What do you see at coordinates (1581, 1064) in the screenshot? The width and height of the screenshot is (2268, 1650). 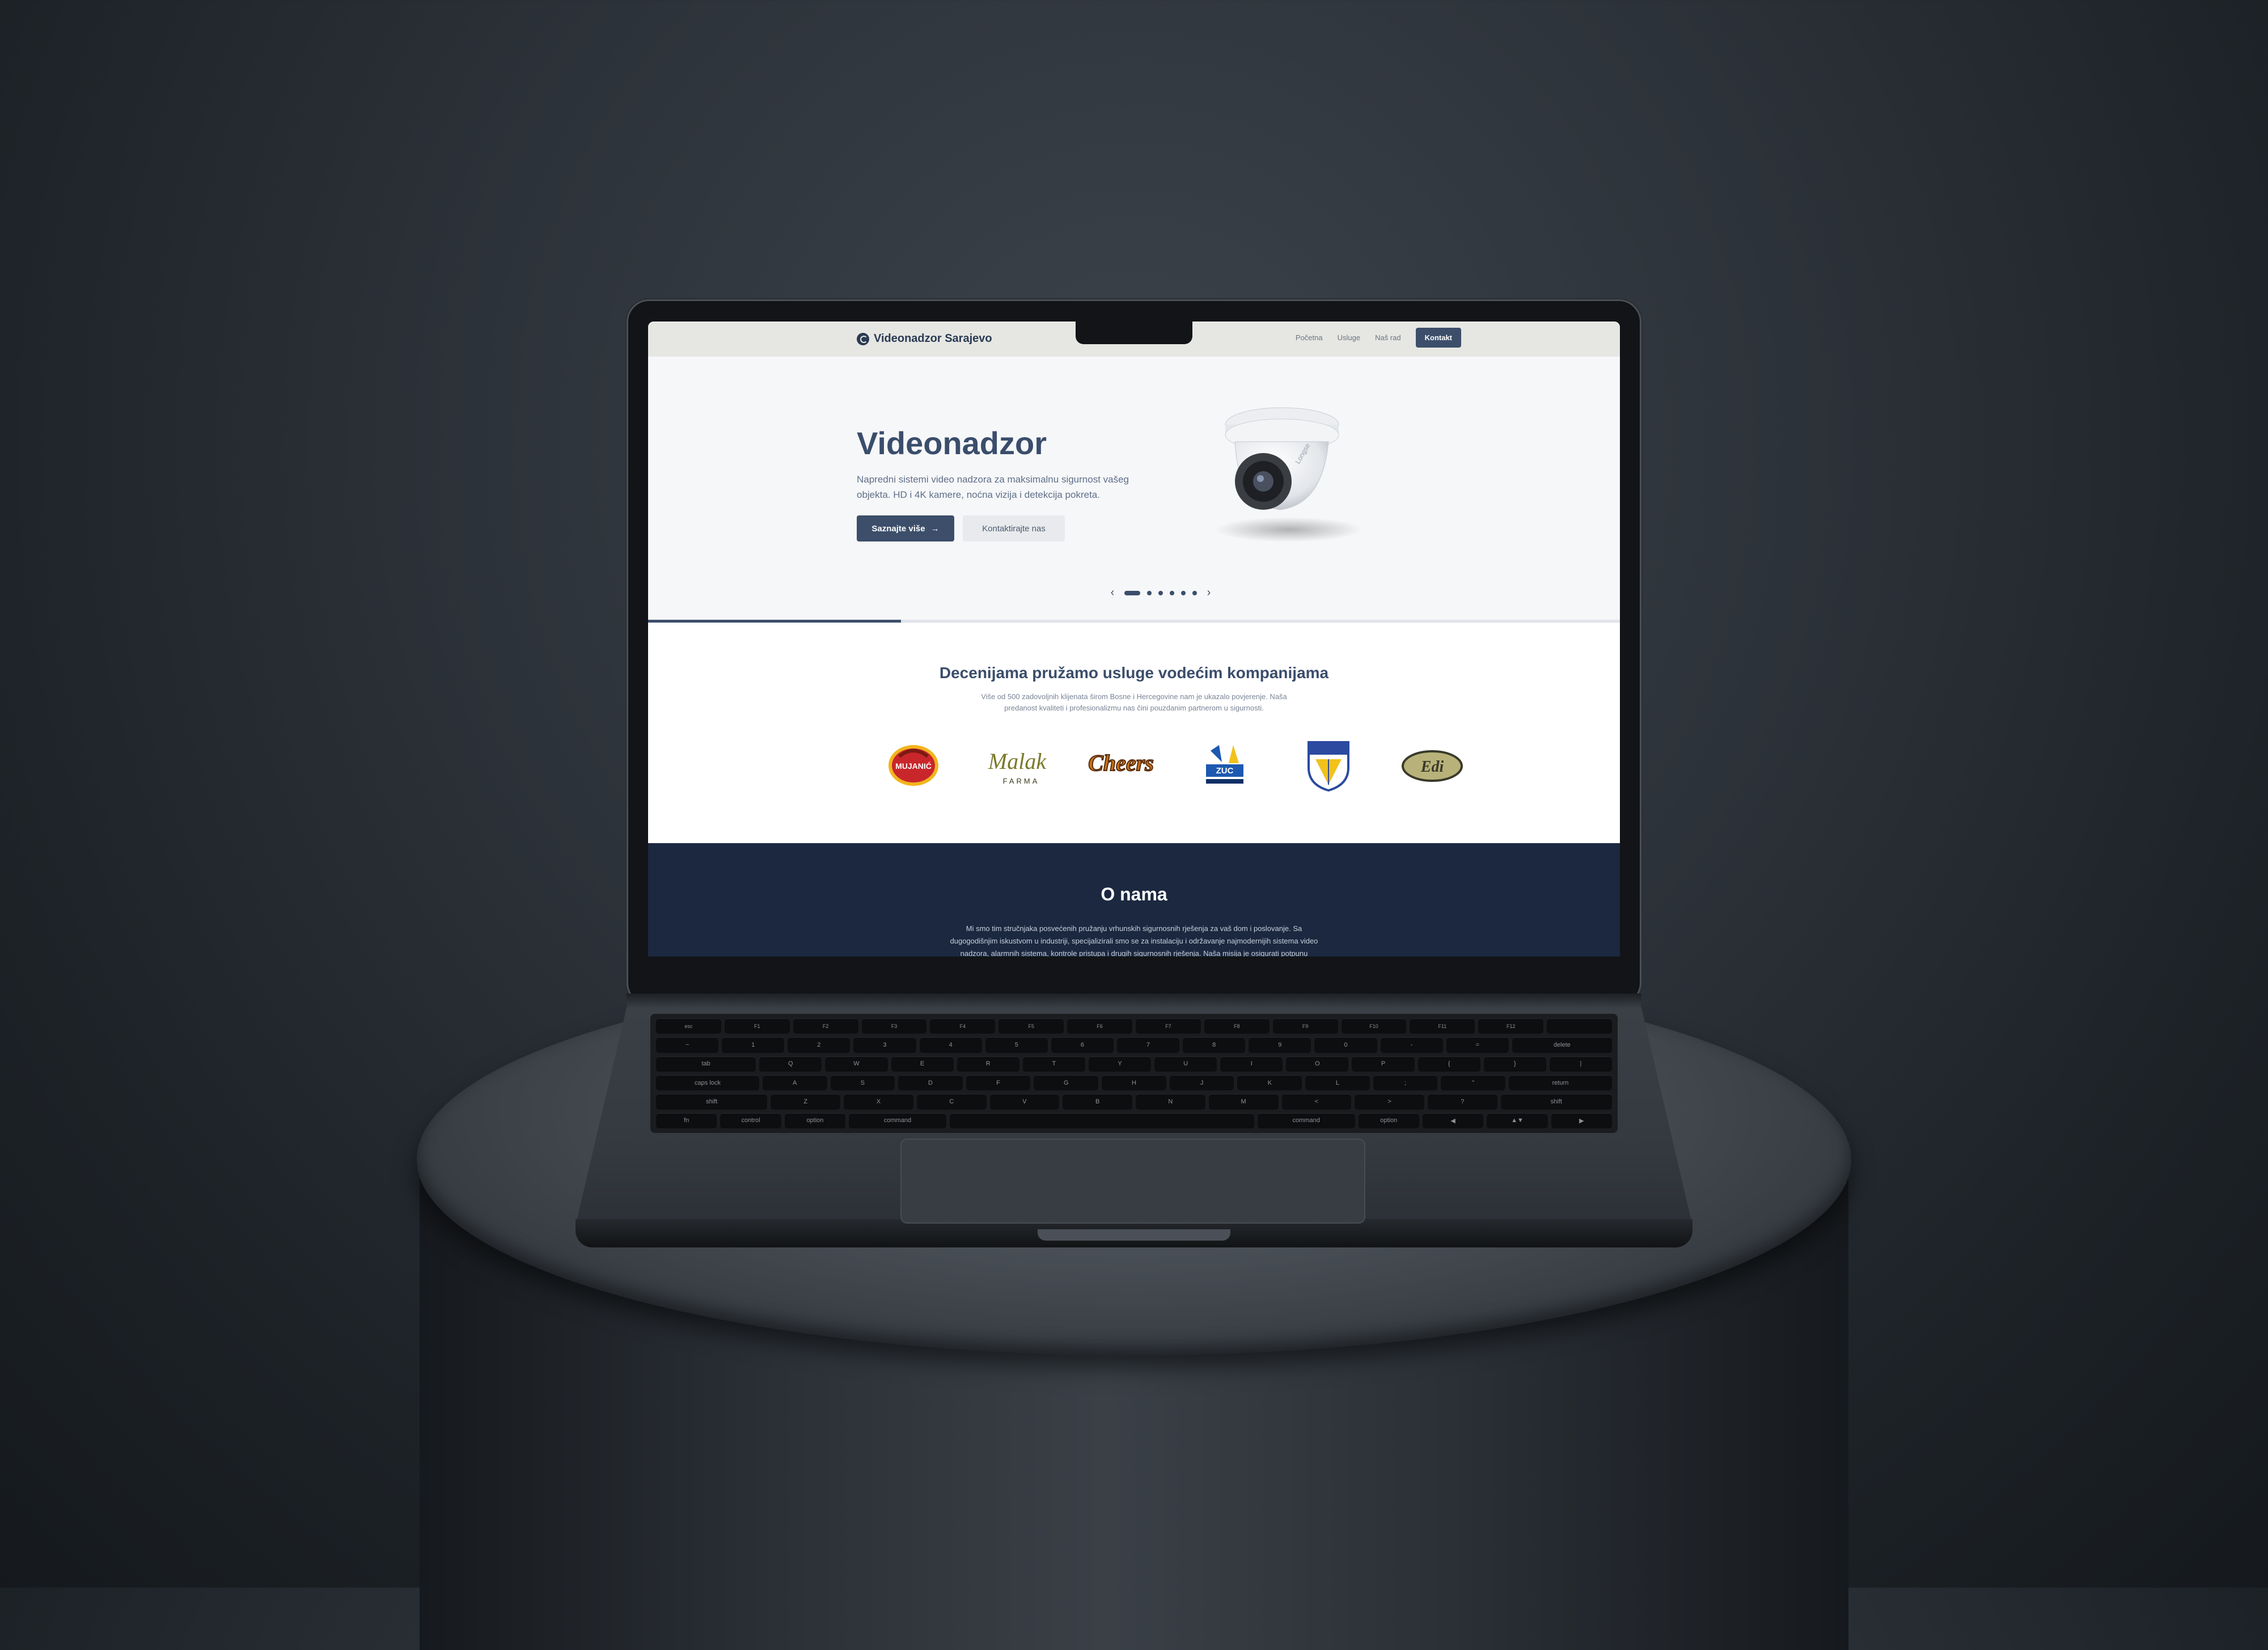 I see `keyboard-key: |` at bounding box center [1581, 1064].